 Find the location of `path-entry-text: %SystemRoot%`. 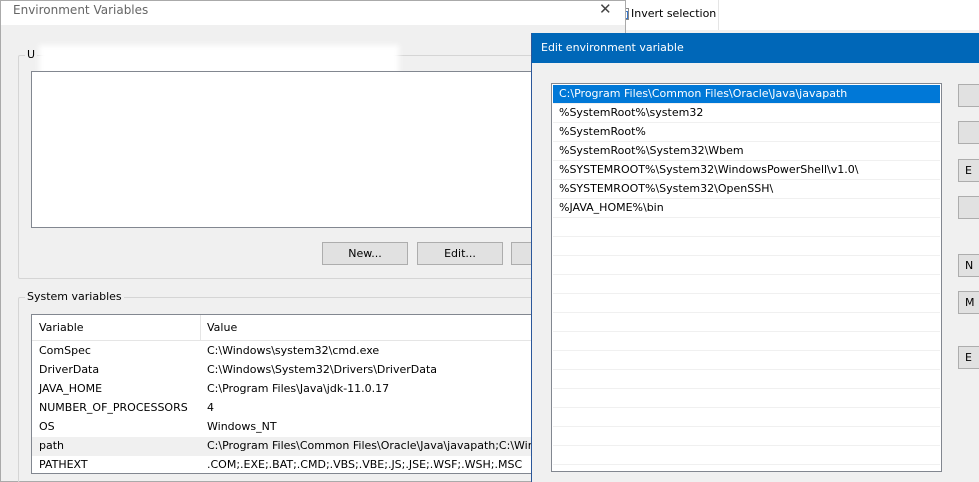

path-entry-text: %SystemRoot% is located at coordinates (602, 131).